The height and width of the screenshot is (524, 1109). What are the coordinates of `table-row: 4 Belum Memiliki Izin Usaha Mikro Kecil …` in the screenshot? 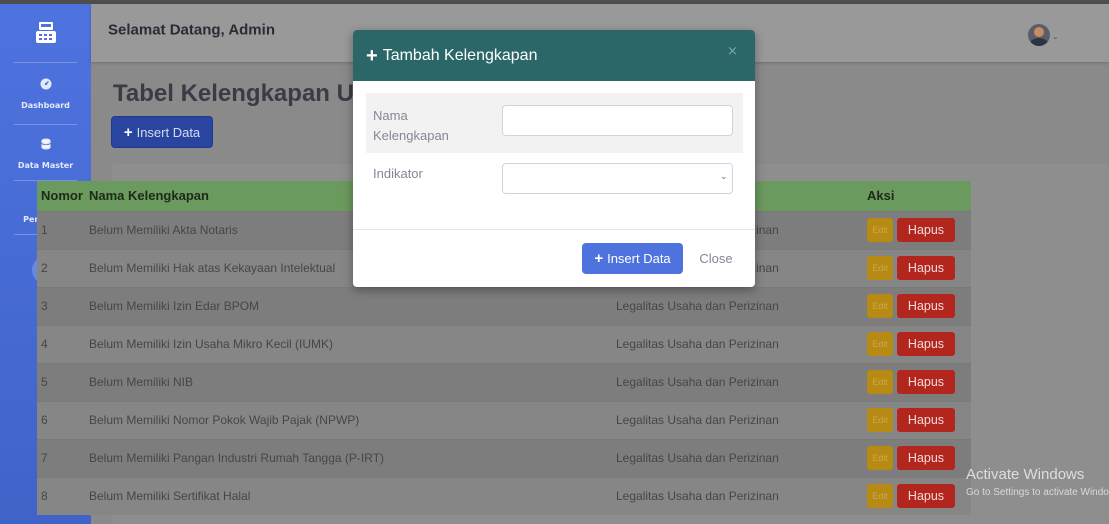 It's located at (504, 343).